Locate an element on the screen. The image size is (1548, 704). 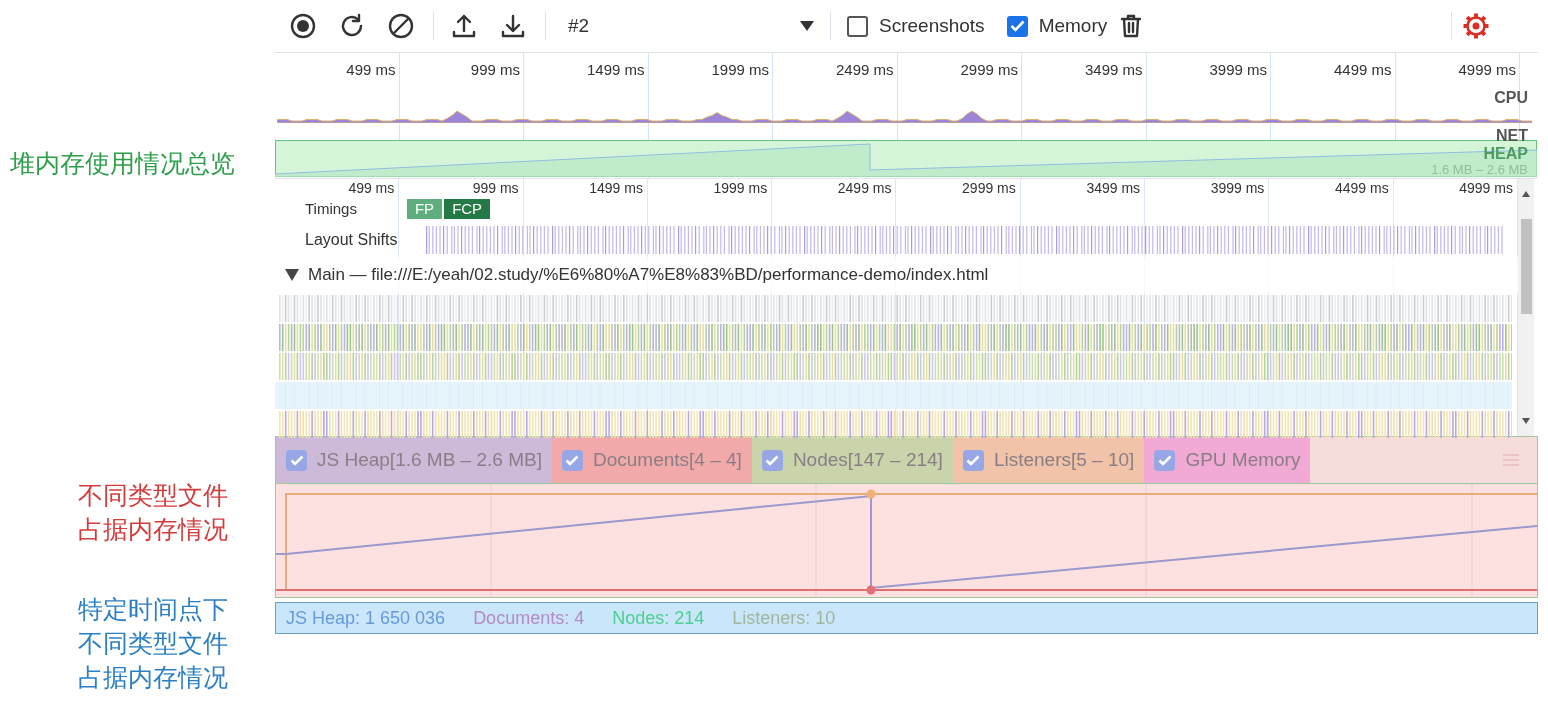
timing-marker: FCP is located at coordinates (467, 209).